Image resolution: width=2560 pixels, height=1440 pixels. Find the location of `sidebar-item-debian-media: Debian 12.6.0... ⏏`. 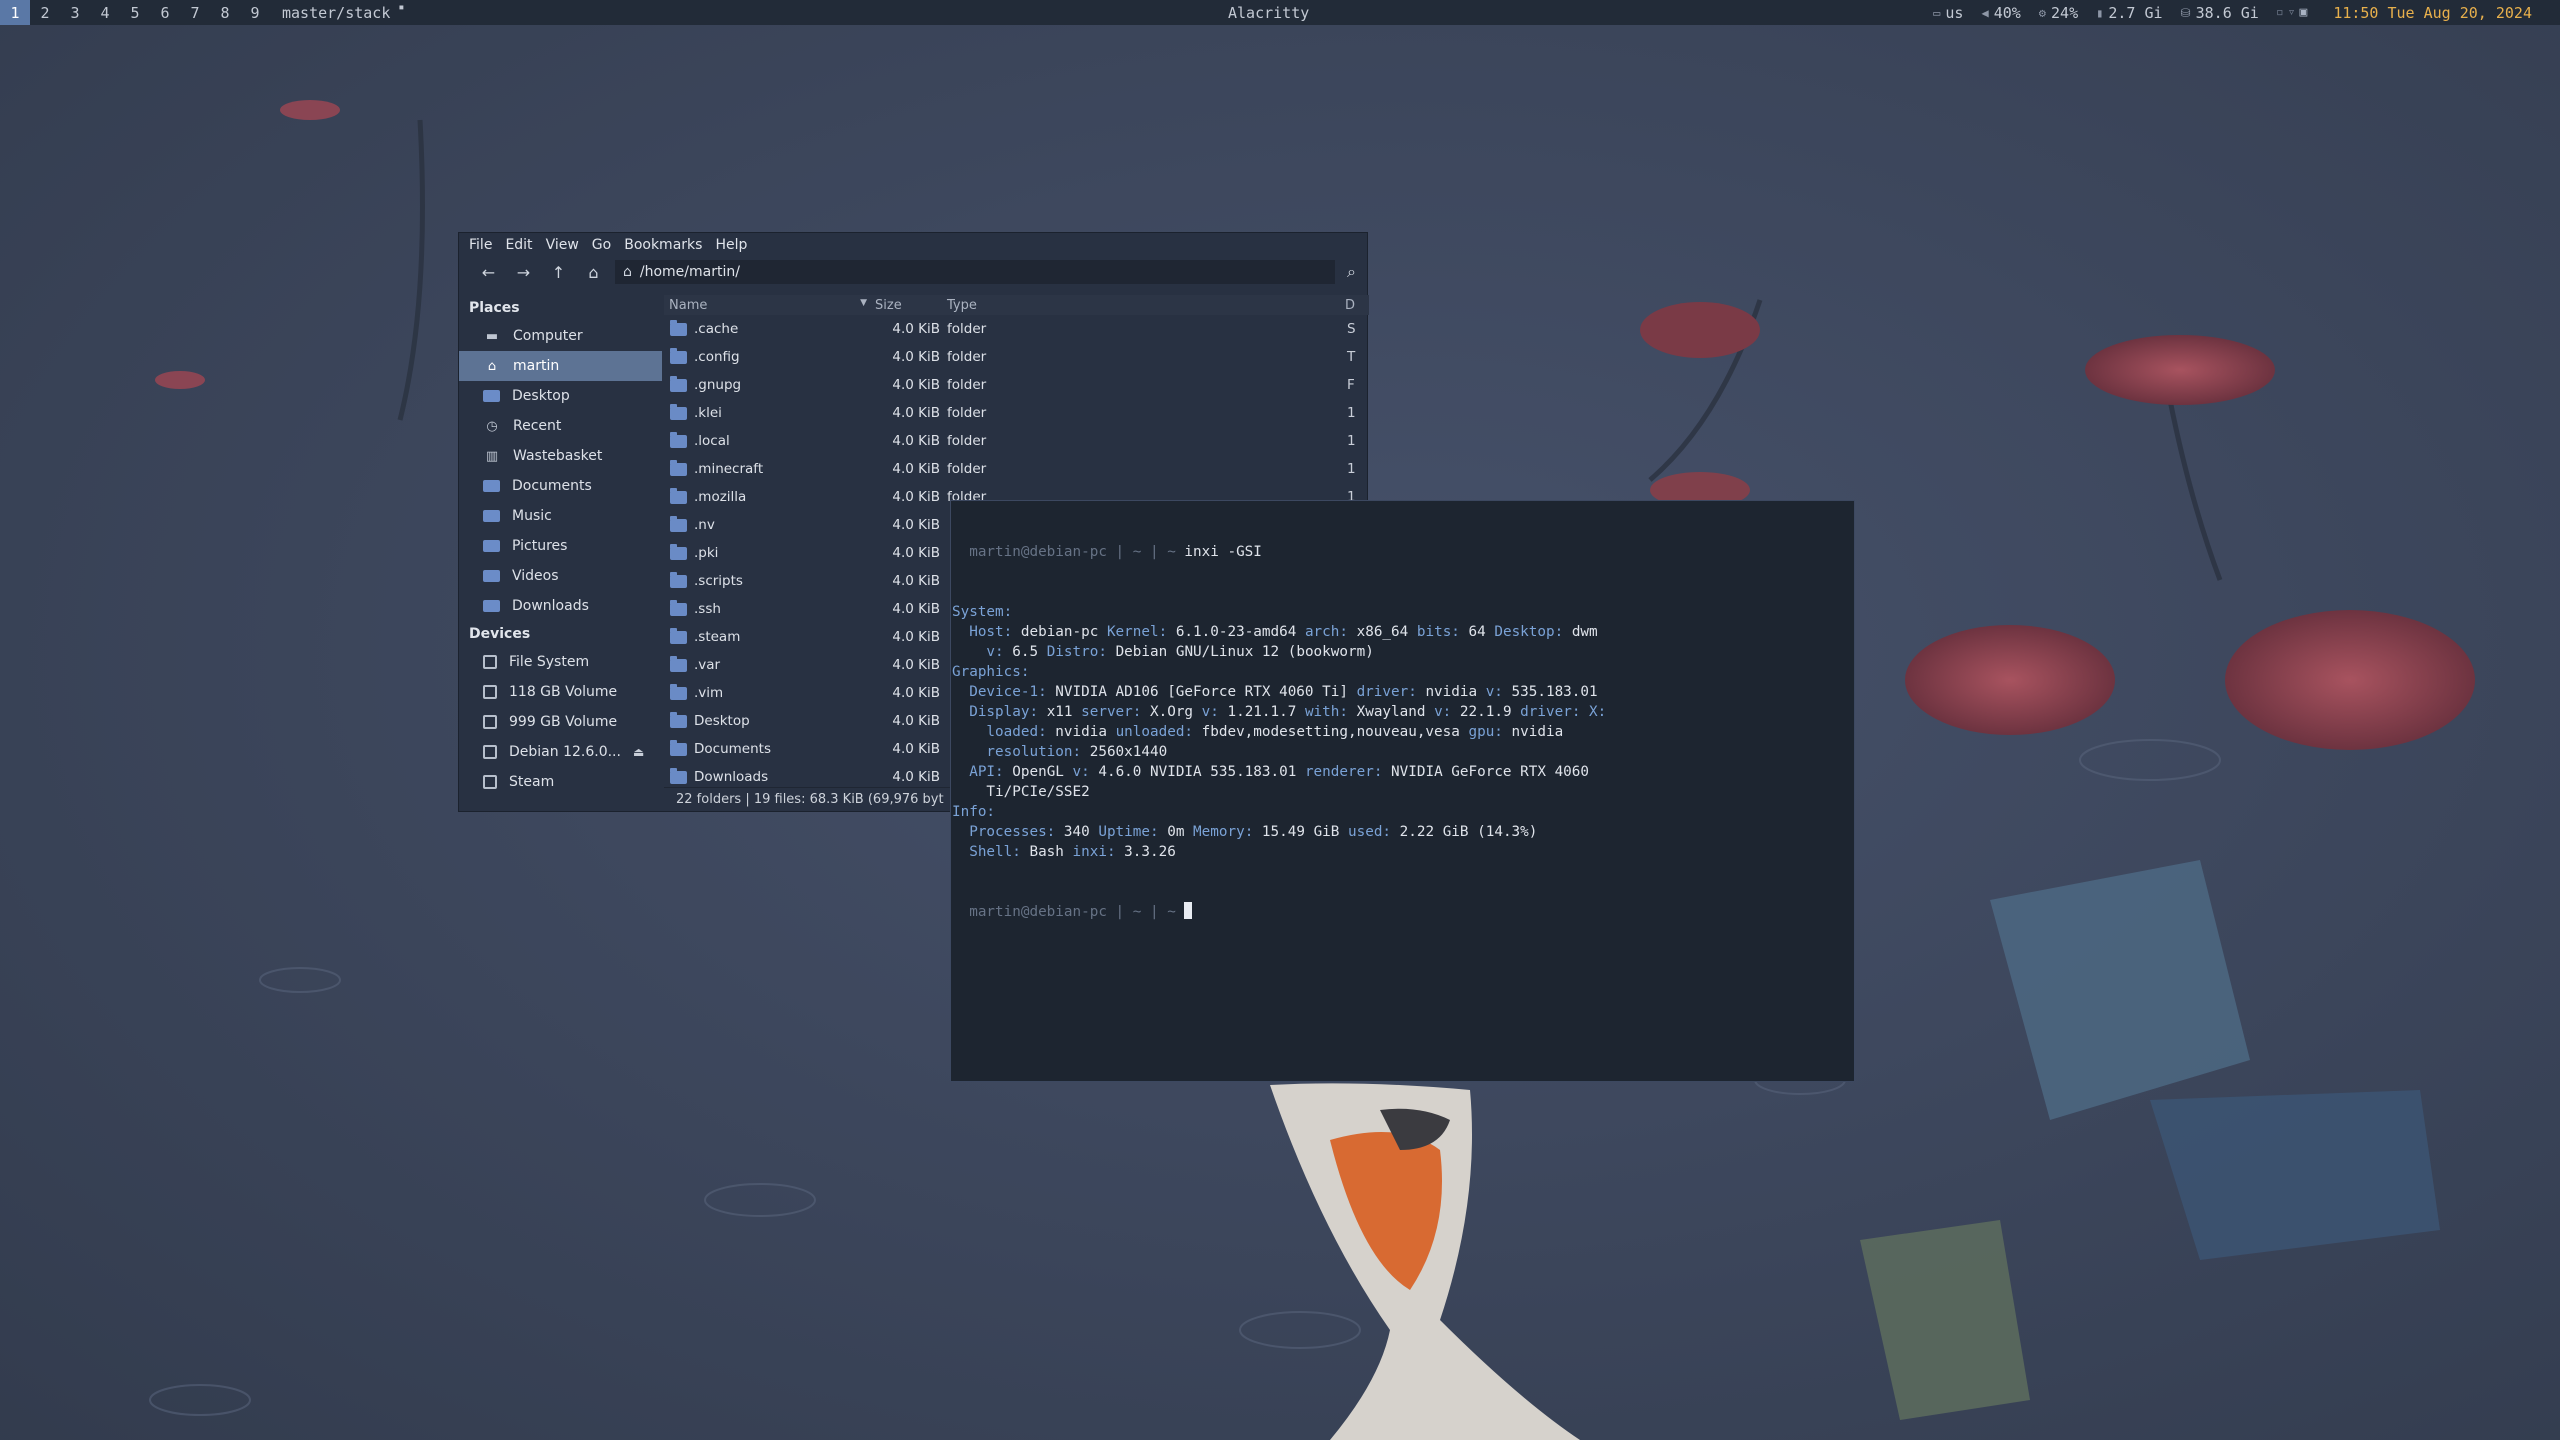

sidebar-item-debian-media: Debian 12.6.0... ⏏ is located at coordinates (560, 752).